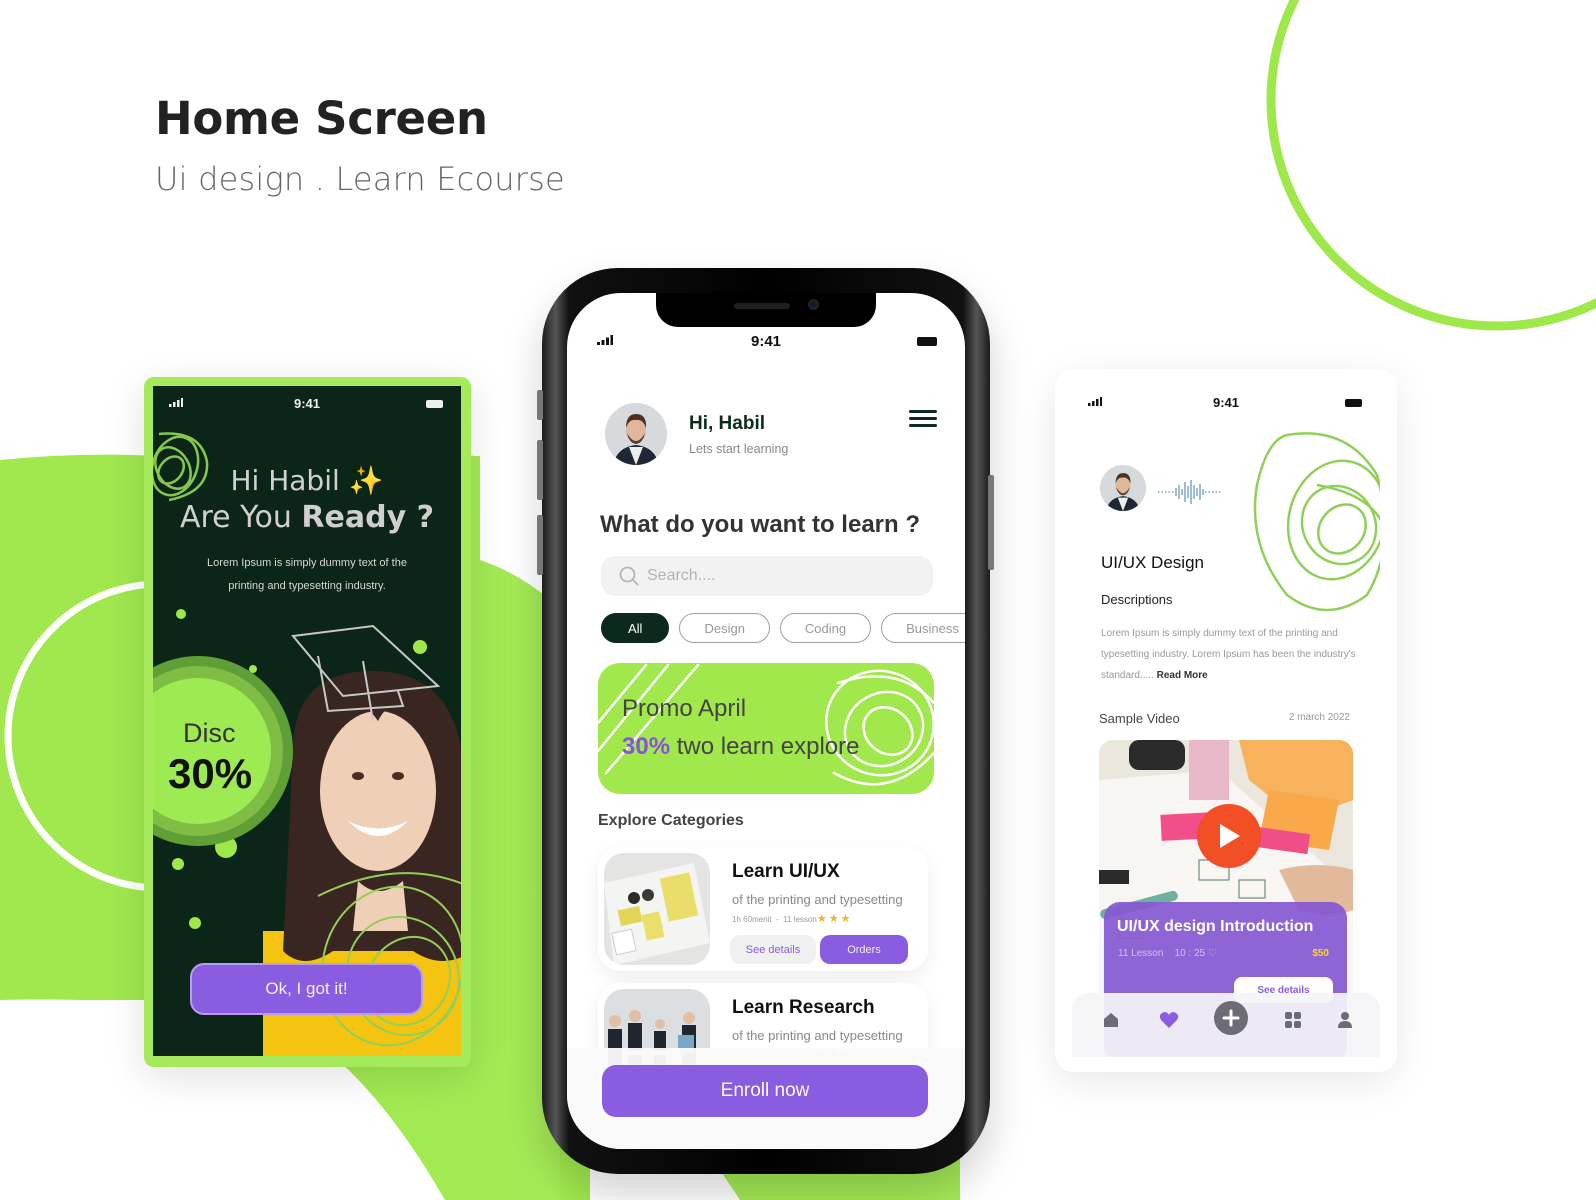  What do you see at coordinates (864, 949) in the screenshot?
I see `orders-button: Orders` at bounding box center [864, 949].